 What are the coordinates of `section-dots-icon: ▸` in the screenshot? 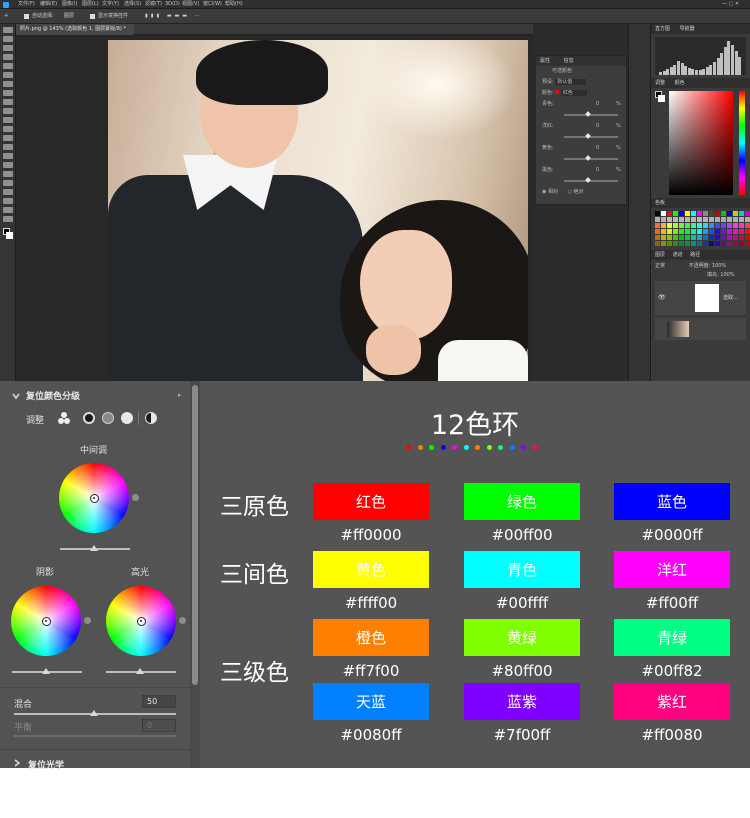 It's located at (180, 395).